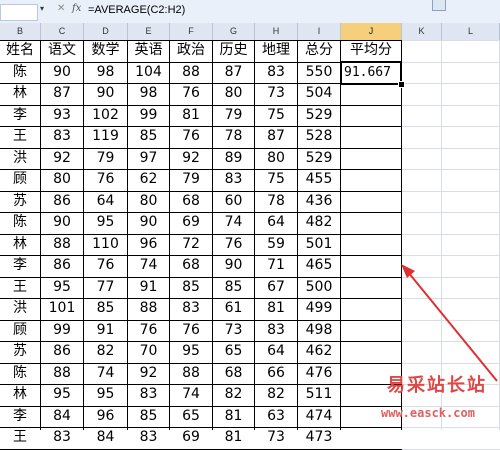 Image resolution: width=500 pixels, height=450 pixels. Describe the element at coordinates (20, 437) in the screenshot. I see `table-cell: 王` at that location.